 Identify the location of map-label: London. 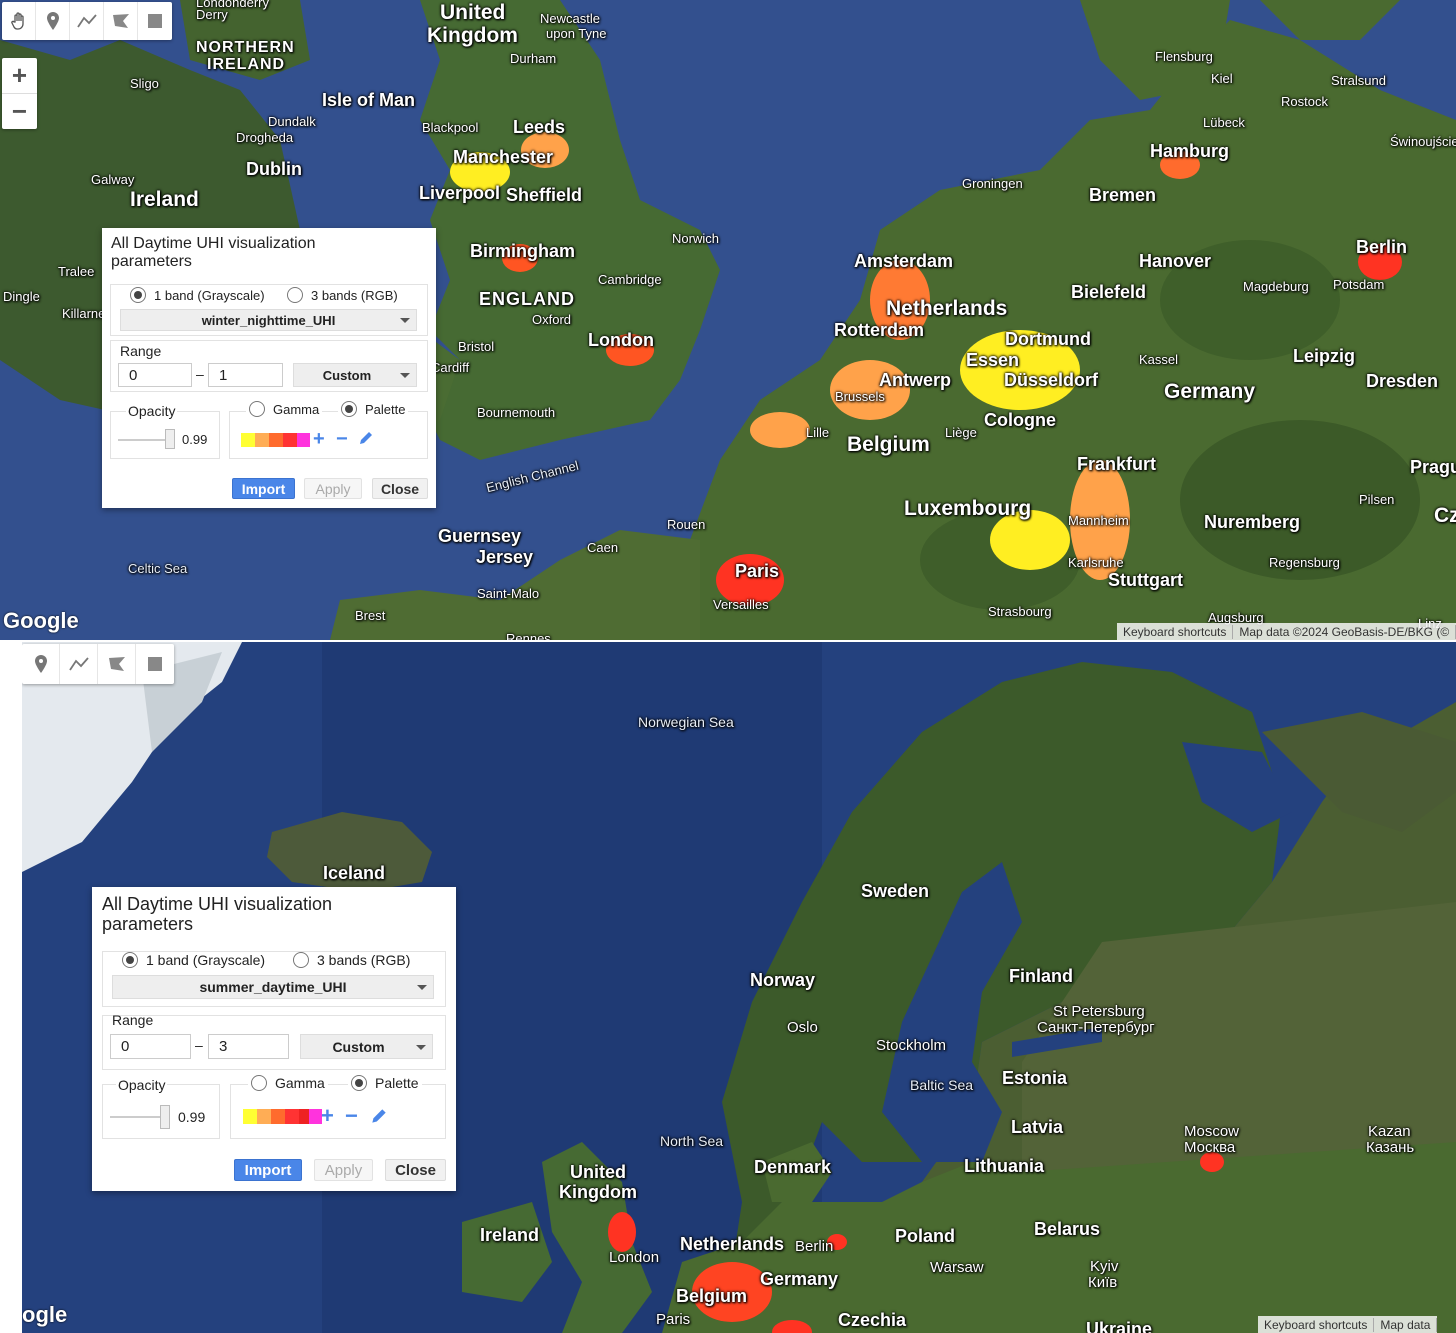
(621, 340).